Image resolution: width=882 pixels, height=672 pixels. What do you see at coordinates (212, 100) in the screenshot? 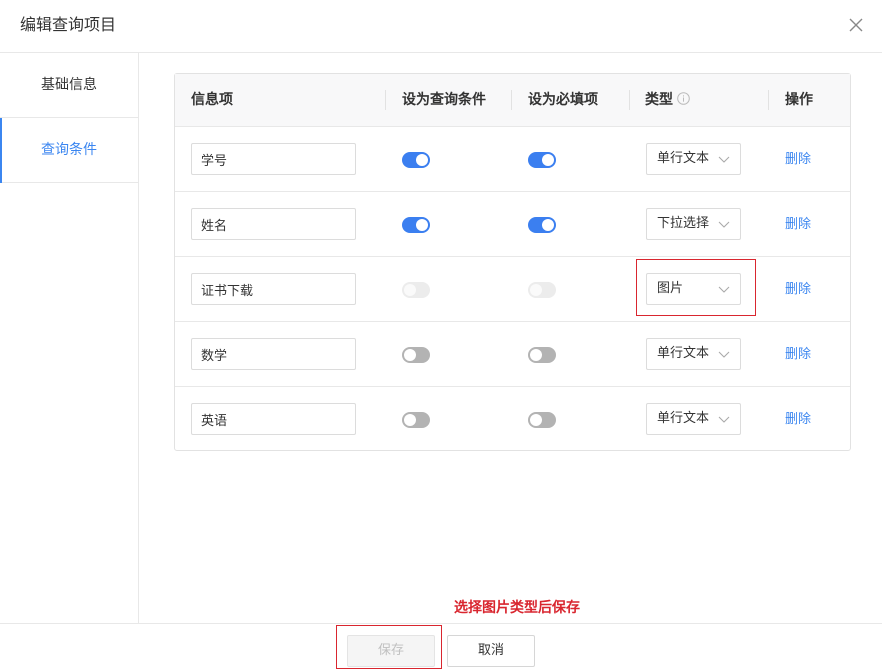
I see `column-header-name: 信息项` at bounding box center [212, 100].